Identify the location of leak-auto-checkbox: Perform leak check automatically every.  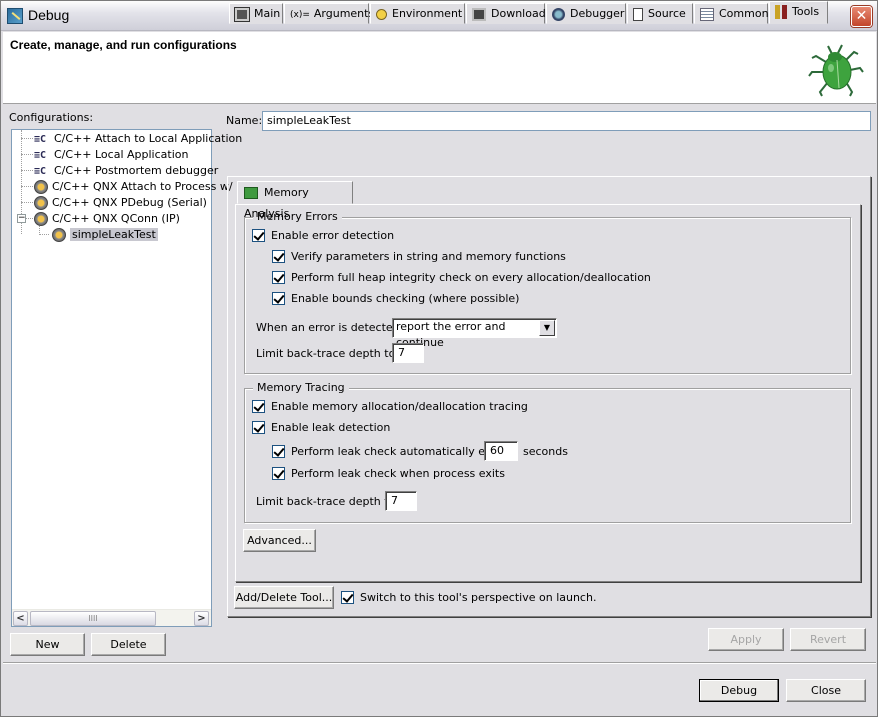
(390, 451).